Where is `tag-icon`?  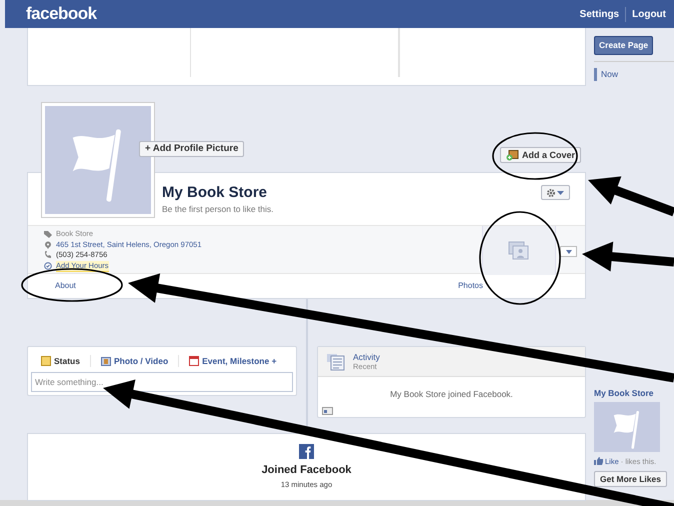
tag-icon is located at coordinates (48, 234).